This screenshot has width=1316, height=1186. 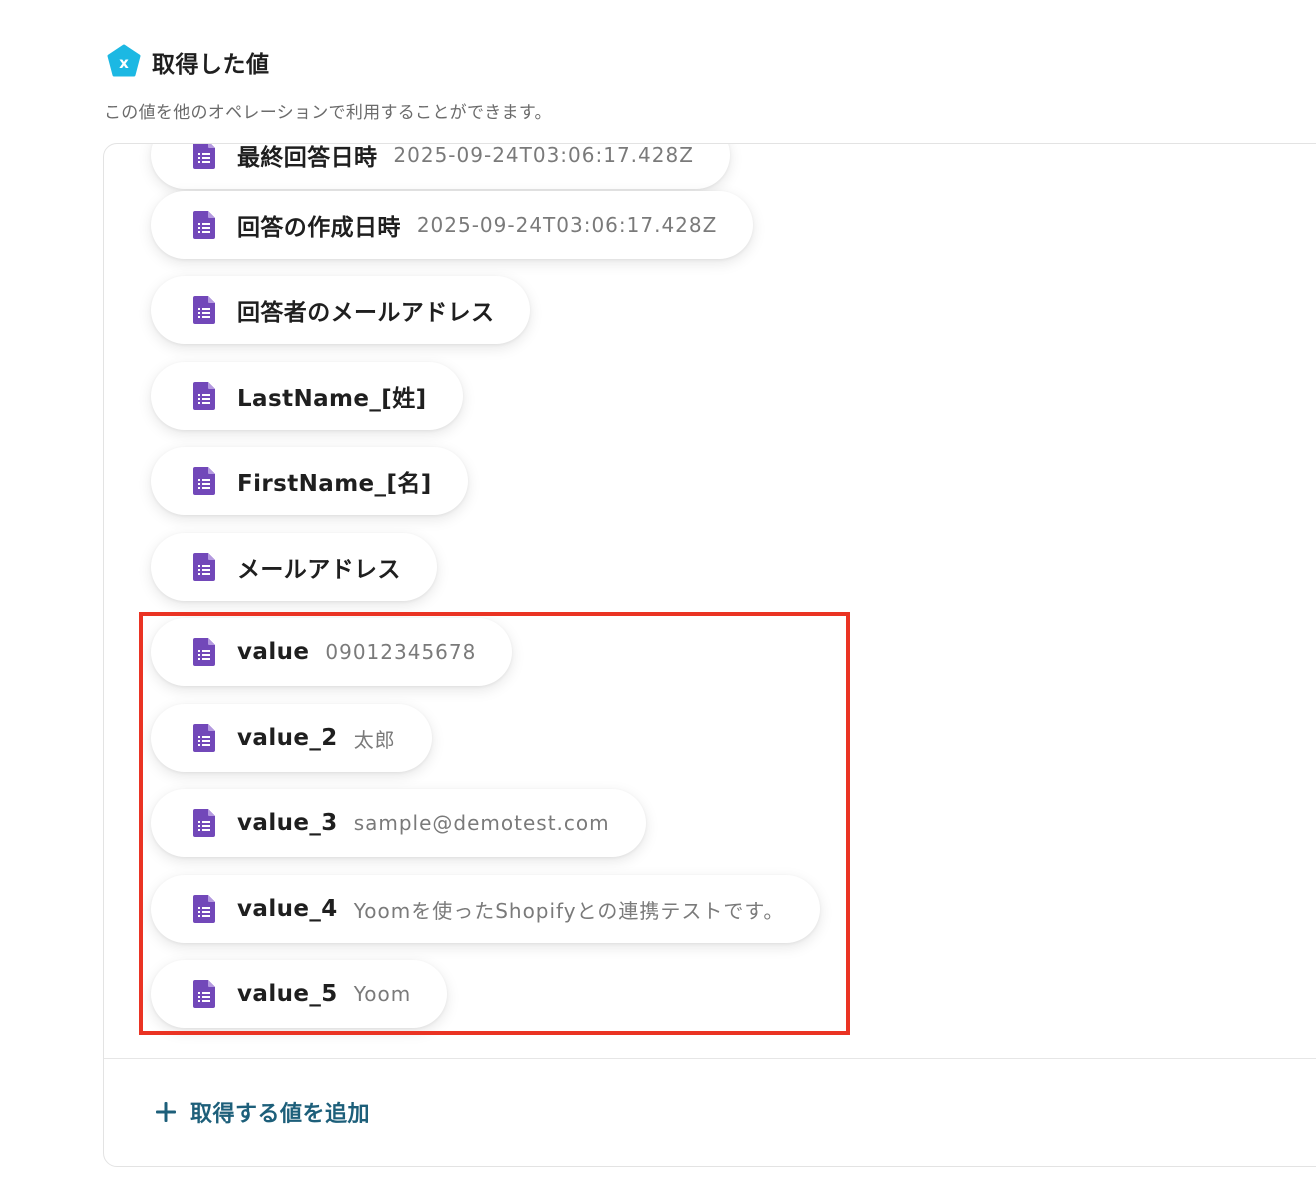 I want to click on section-header: x 取得した値, so click(x=188, y=62).